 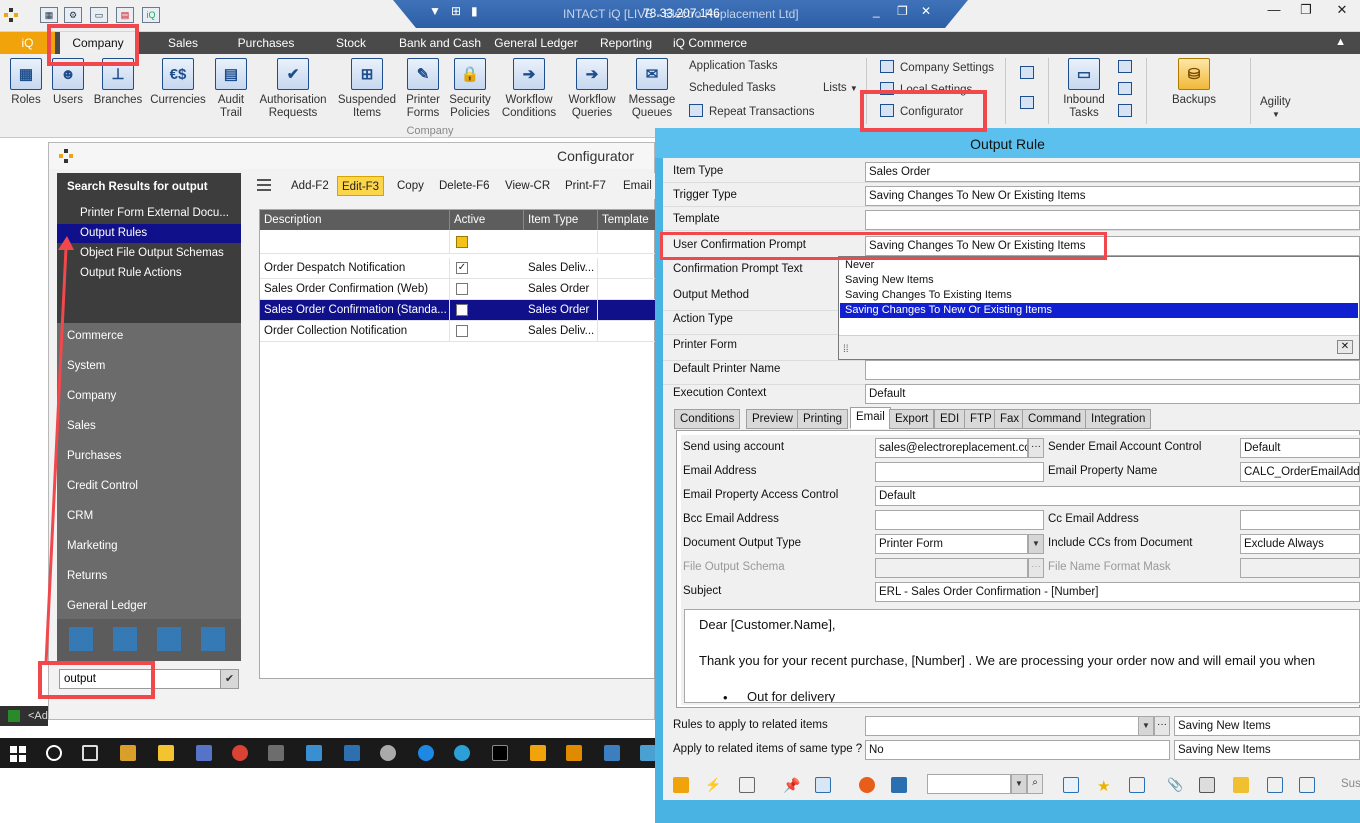 I want to click on tab-edi: EDI, so click(x=950, y=419).